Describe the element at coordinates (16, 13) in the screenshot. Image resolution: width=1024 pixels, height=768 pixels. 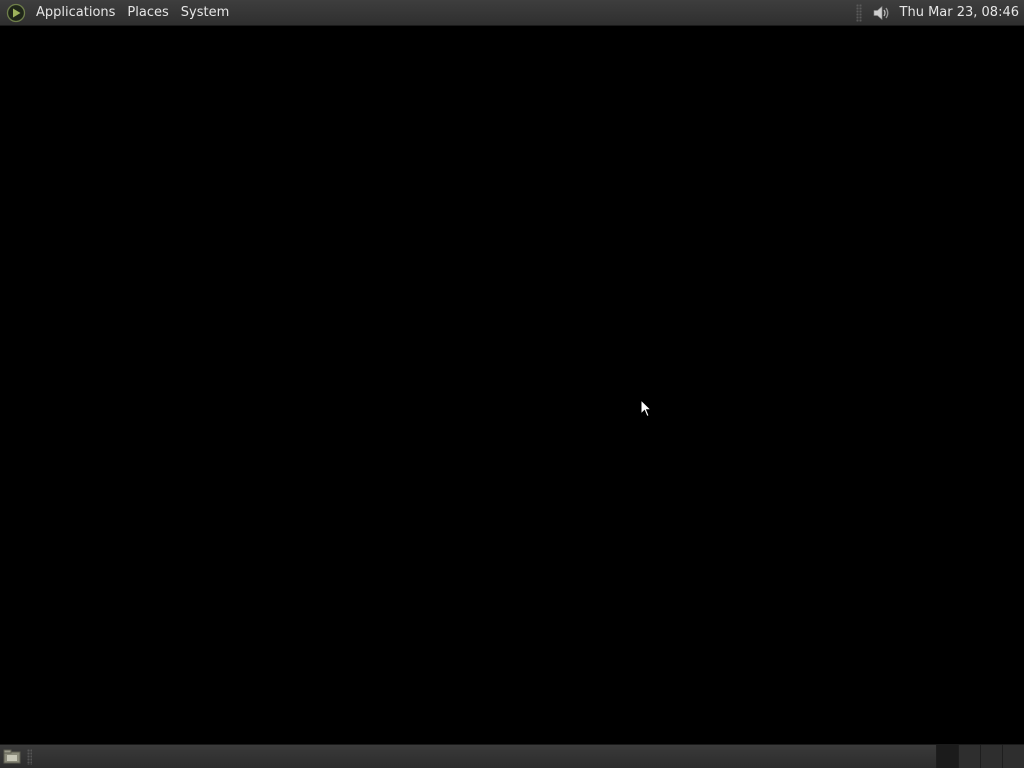
I see `distro-logo-icon` at that location.